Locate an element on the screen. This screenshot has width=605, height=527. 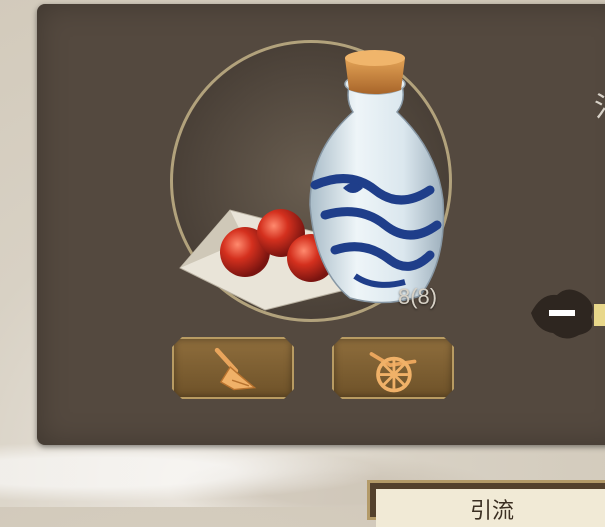
minus-icon is located at coordinates (562, 313).